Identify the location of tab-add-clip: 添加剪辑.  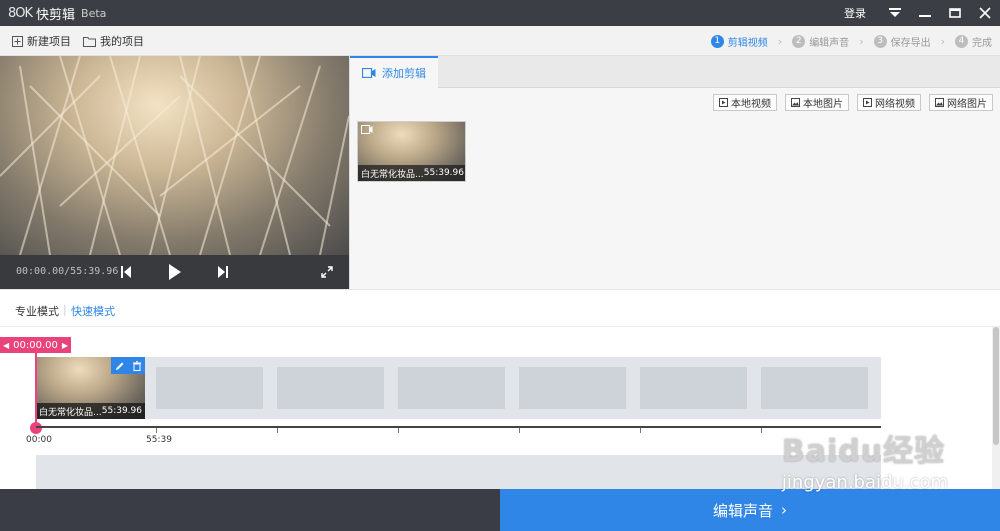
(394, 72).